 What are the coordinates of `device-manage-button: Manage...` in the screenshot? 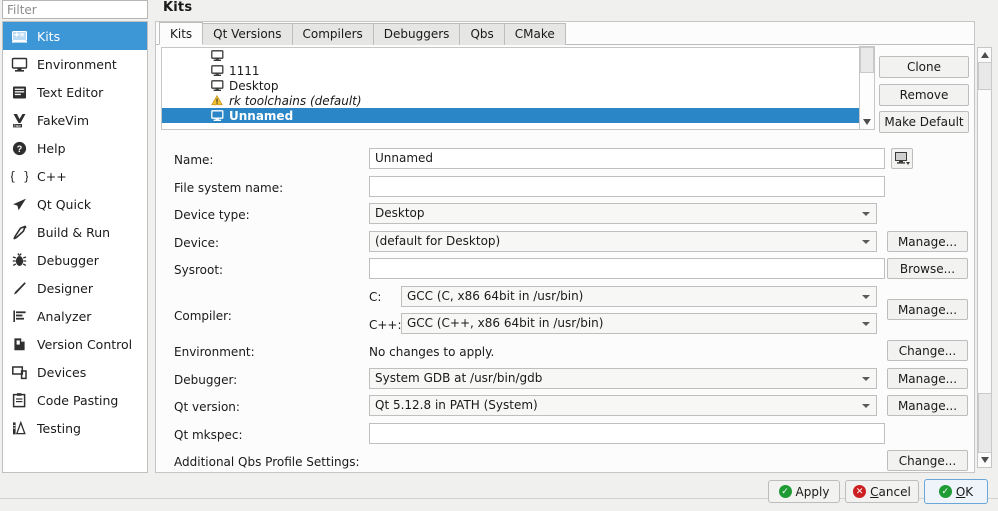 It's located at (927, 241).